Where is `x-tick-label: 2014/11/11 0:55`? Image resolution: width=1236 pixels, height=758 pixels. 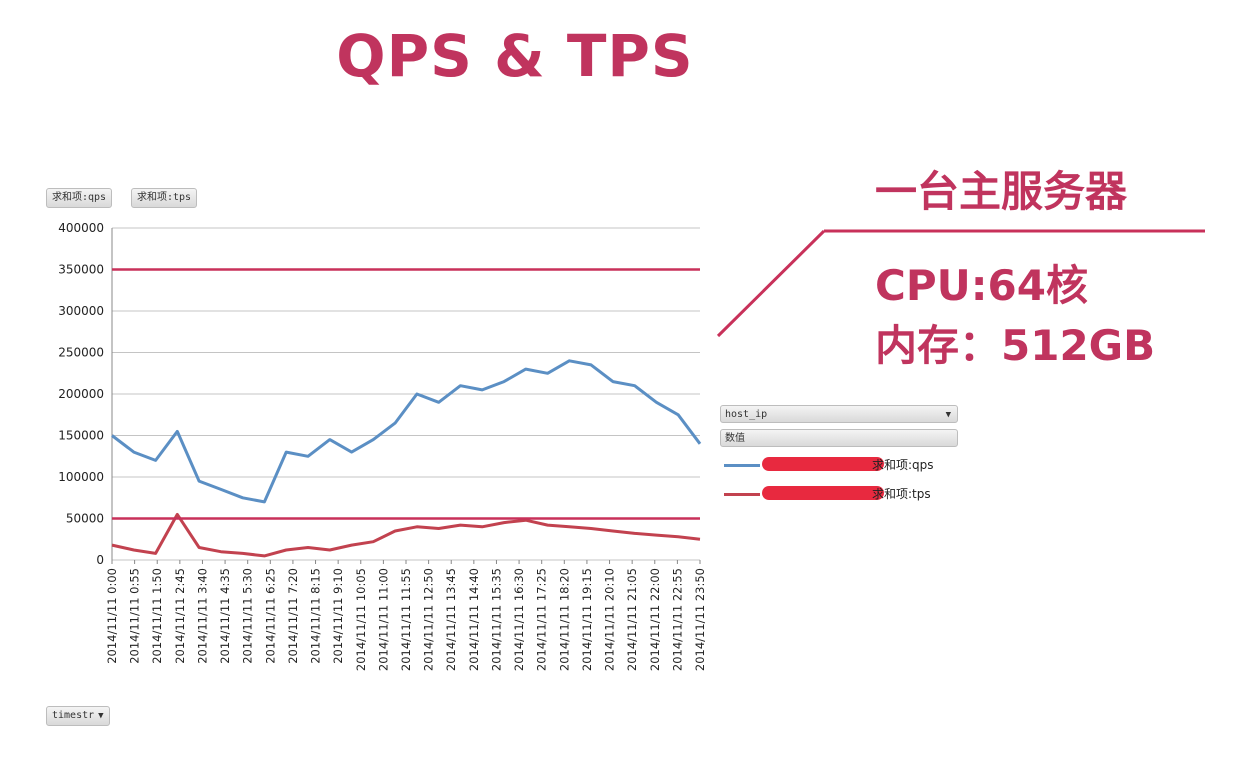
x-tick-label: 2014/11/11 0:55 is located at coordinates (135, 616).